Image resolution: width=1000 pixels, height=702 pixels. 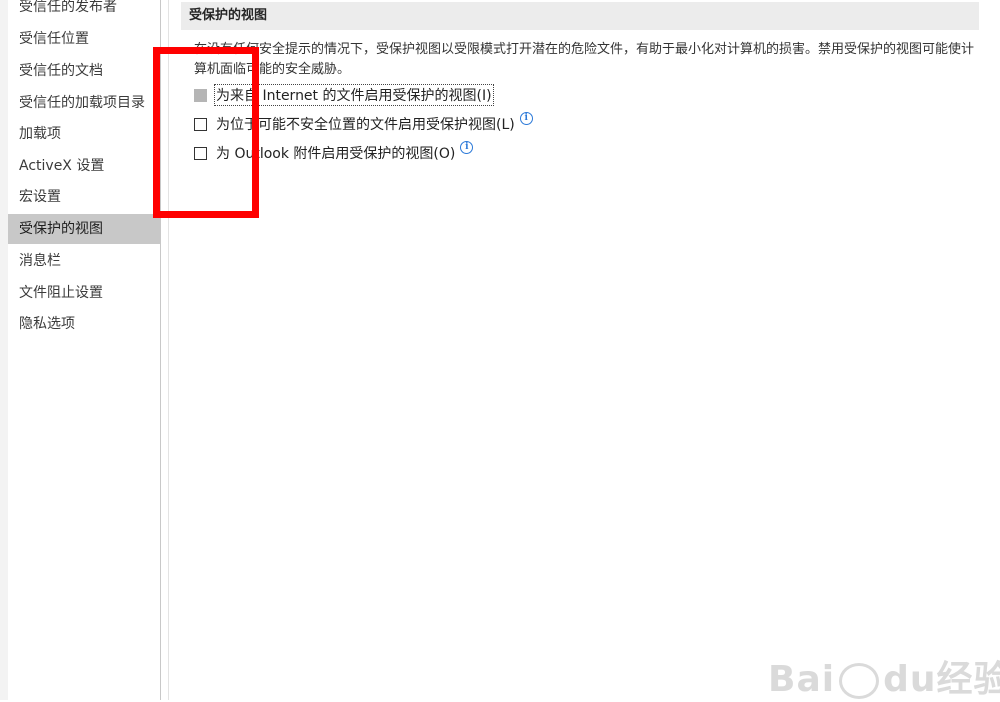 What do you see at coordinates (941, 679) in the screenshot?
I see `watermark-text-right: du经验` at bounding box center [941, 679].